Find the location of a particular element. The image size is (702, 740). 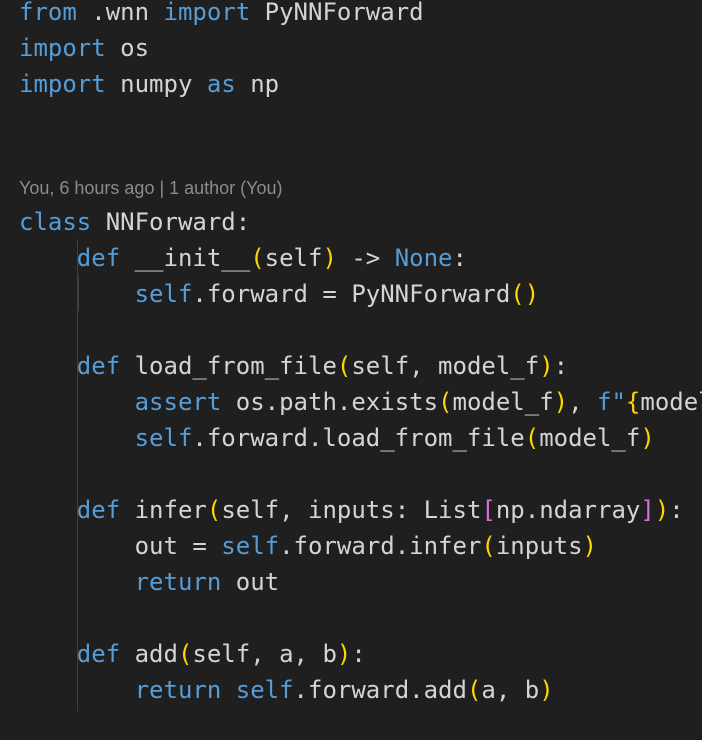

code-token: out = is located at coordinates (120, 546).